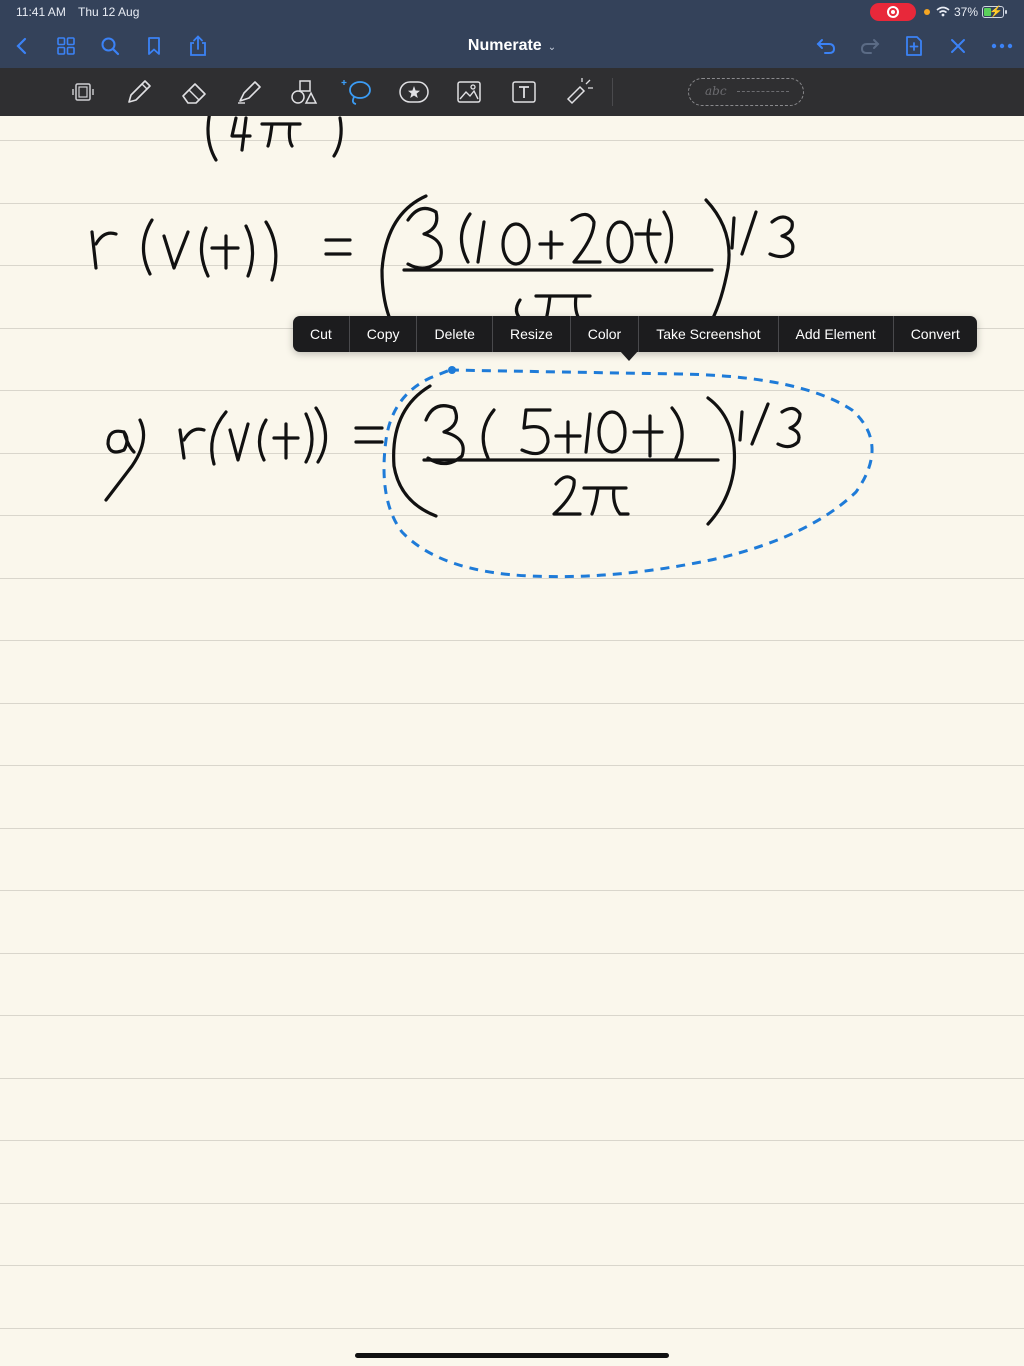  Describe the element at coordinates (321, 334) in the screenshot. I see `menu-cut: Cut` at that location.